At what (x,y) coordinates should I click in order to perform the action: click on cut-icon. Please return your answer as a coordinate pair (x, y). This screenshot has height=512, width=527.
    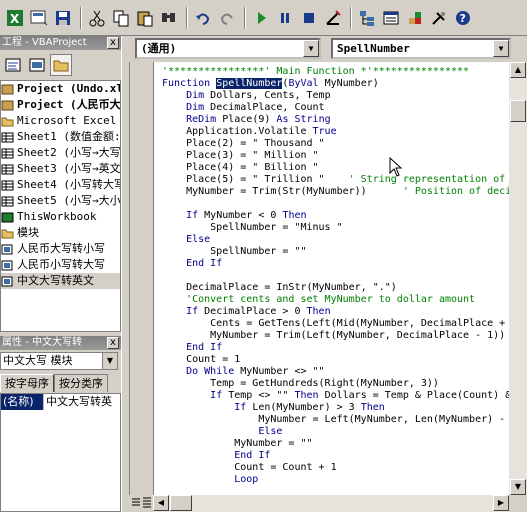
    Looking at the image, I should click on (97, 18).